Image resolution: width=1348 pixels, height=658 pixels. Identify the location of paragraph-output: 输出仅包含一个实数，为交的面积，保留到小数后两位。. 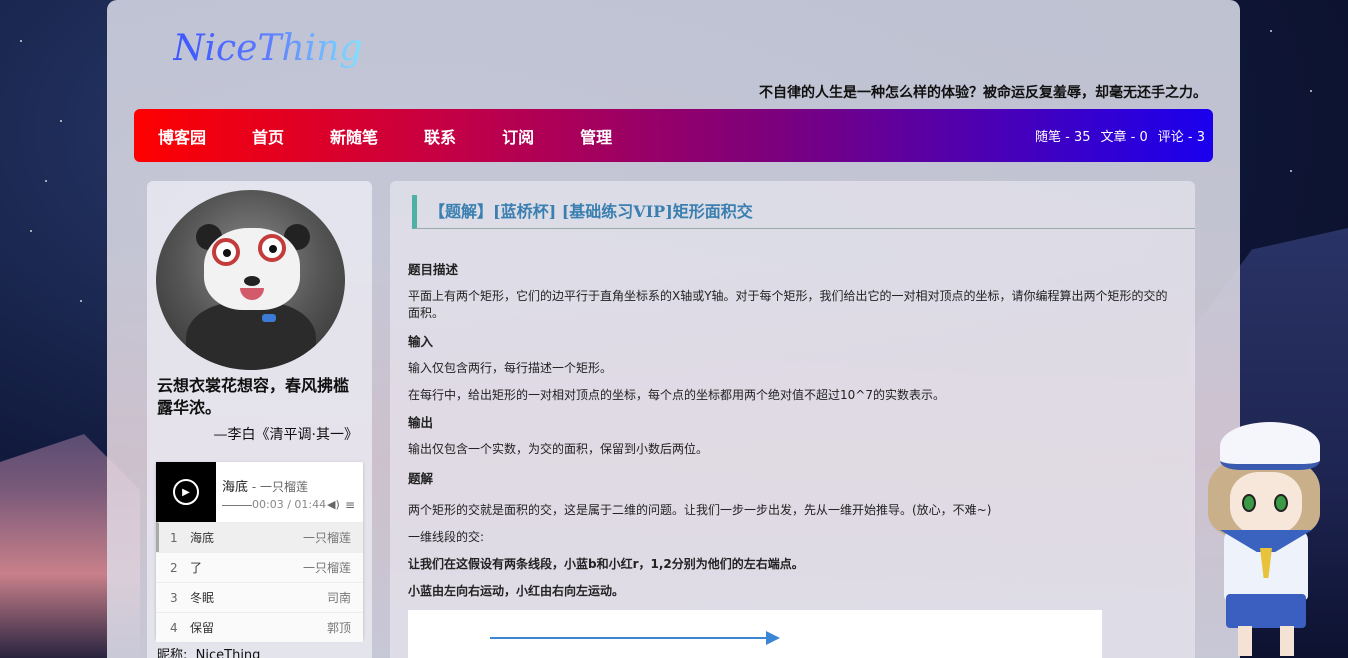
(558, 449).